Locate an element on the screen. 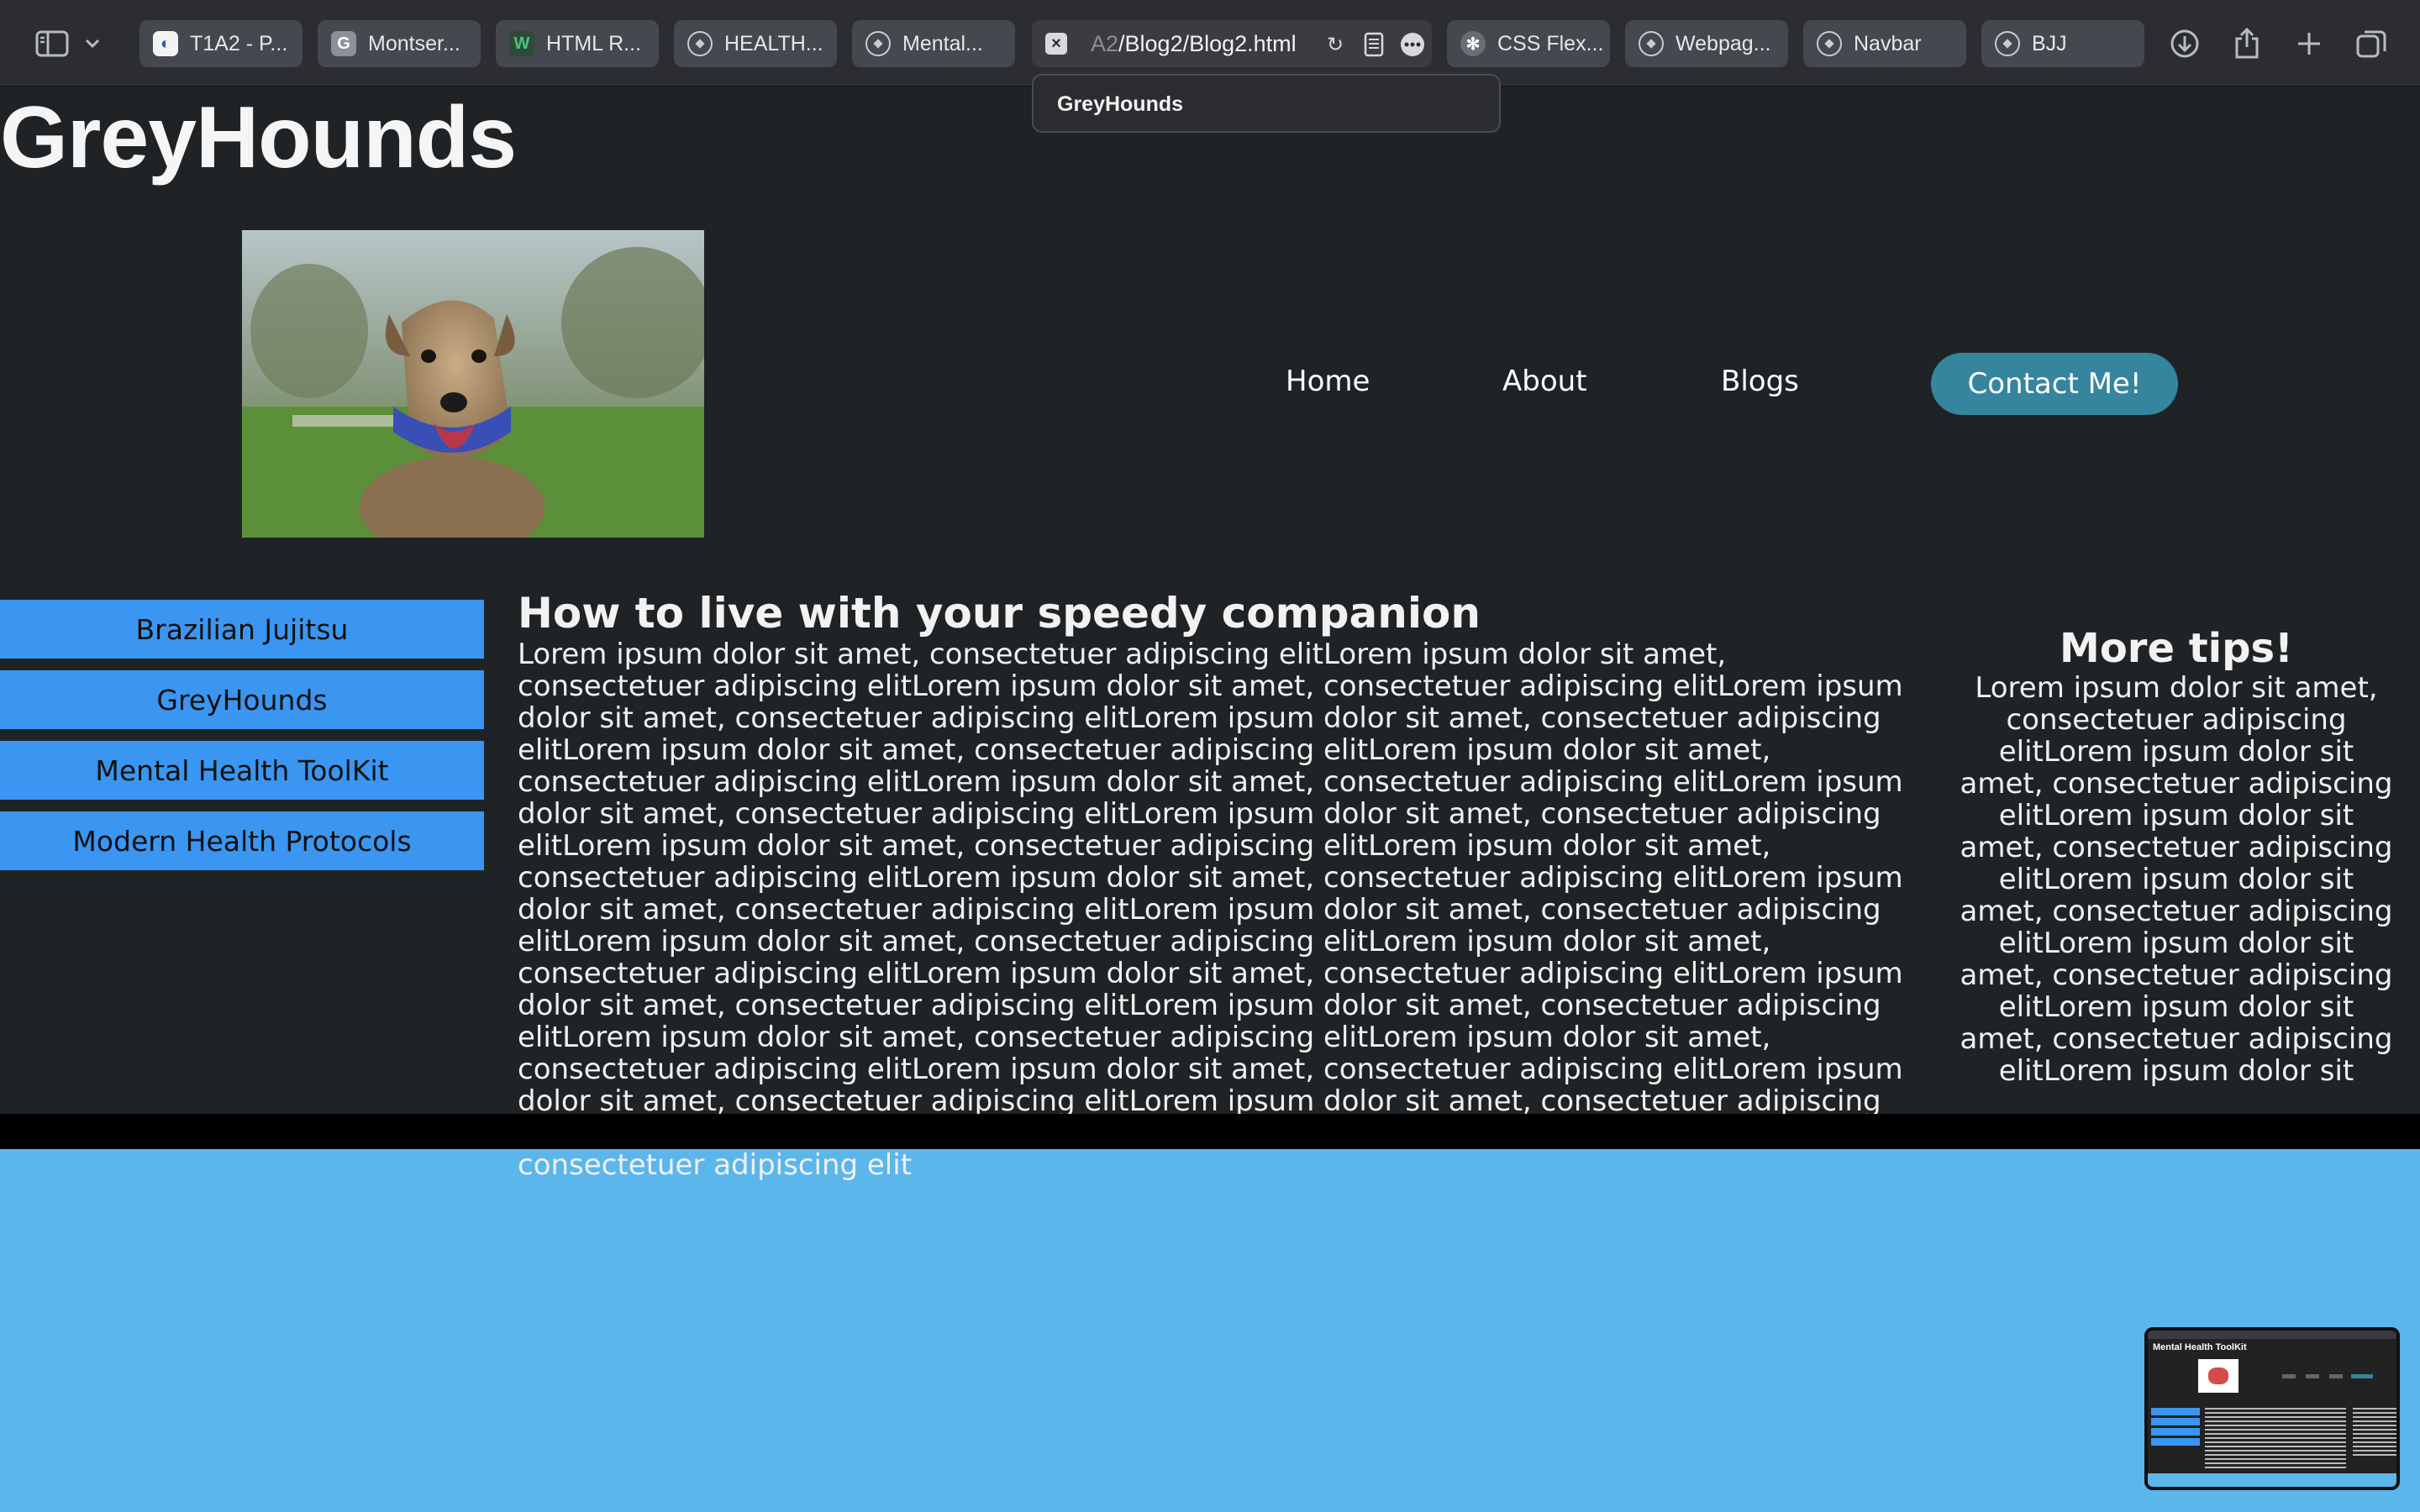 The image size is (2420, 1512). thumbnail-title: Mental Health ToolKit is located at coordinates (2200, 1347).